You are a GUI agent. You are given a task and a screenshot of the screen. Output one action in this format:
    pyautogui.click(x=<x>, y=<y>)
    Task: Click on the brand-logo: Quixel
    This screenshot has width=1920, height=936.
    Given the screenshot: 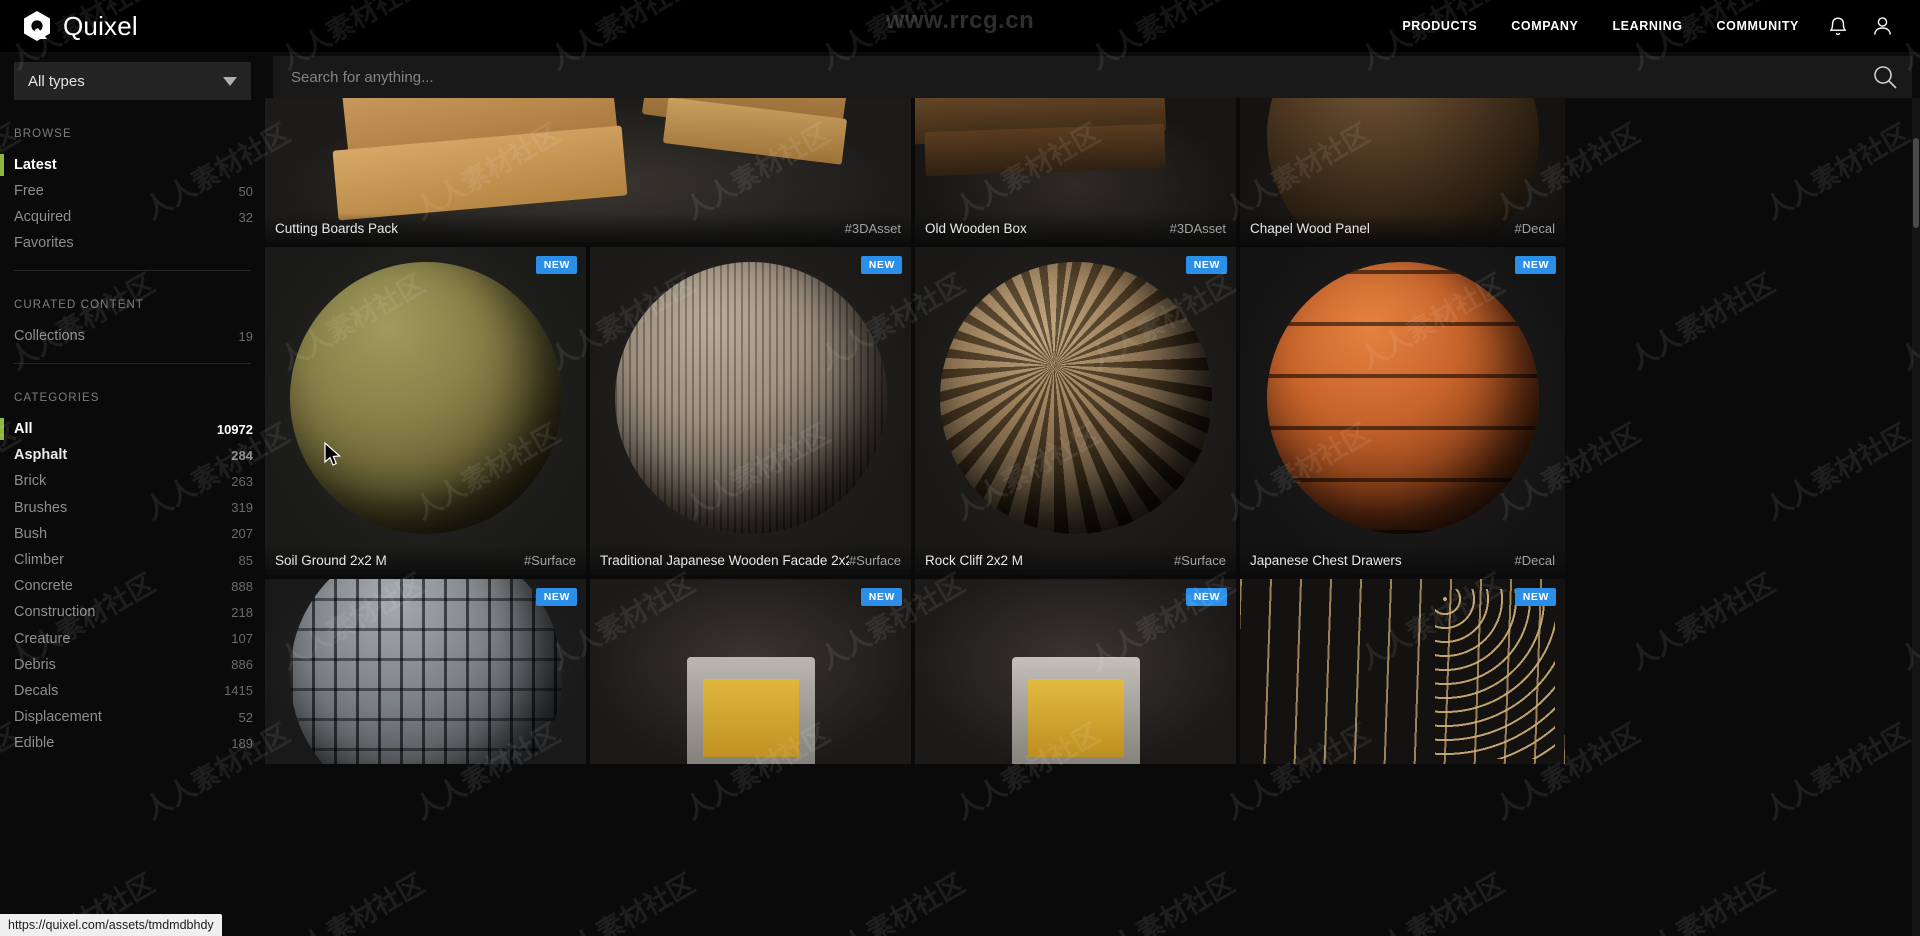 What is the action you would take?
    pyautogui.click(x=80, y=26)
    